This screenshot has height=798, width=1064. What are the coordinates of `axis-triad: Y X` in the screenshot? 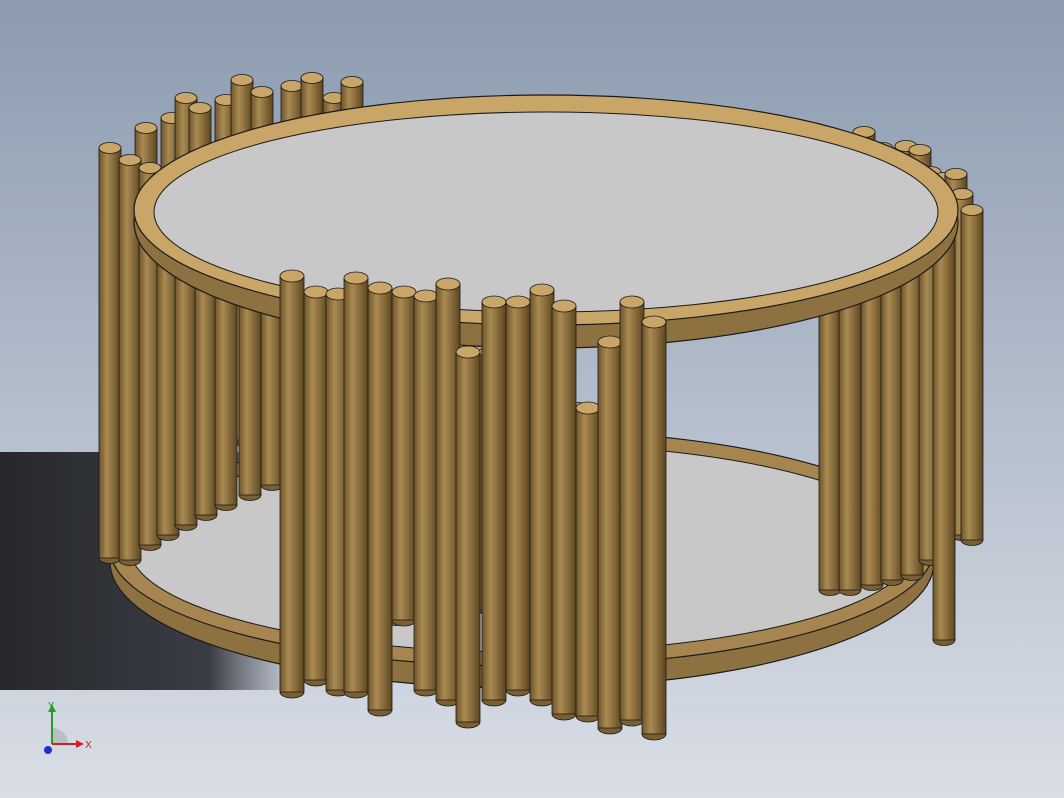 It's located at (68, 727).